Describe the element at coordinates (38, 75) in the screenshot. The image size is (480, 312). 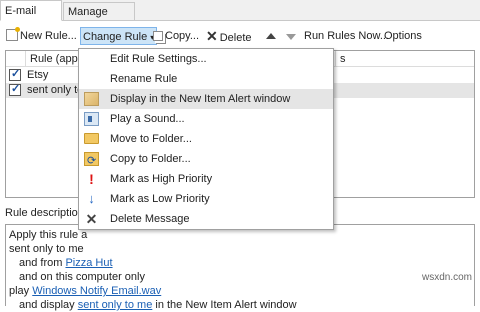
I see `rule-name: Etsy` at that location.